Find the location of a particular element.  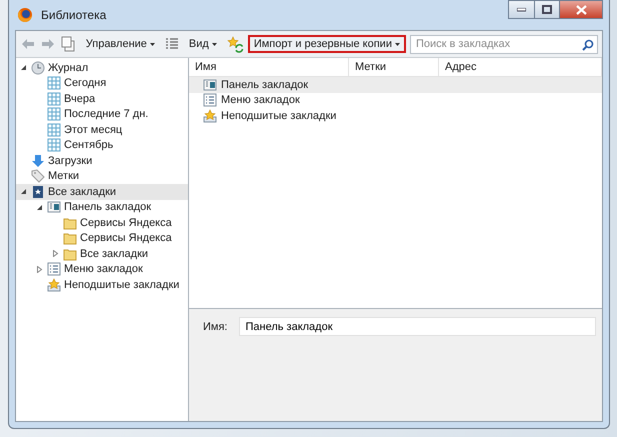

menu-button: Управление is located at coordinates (120, 44).